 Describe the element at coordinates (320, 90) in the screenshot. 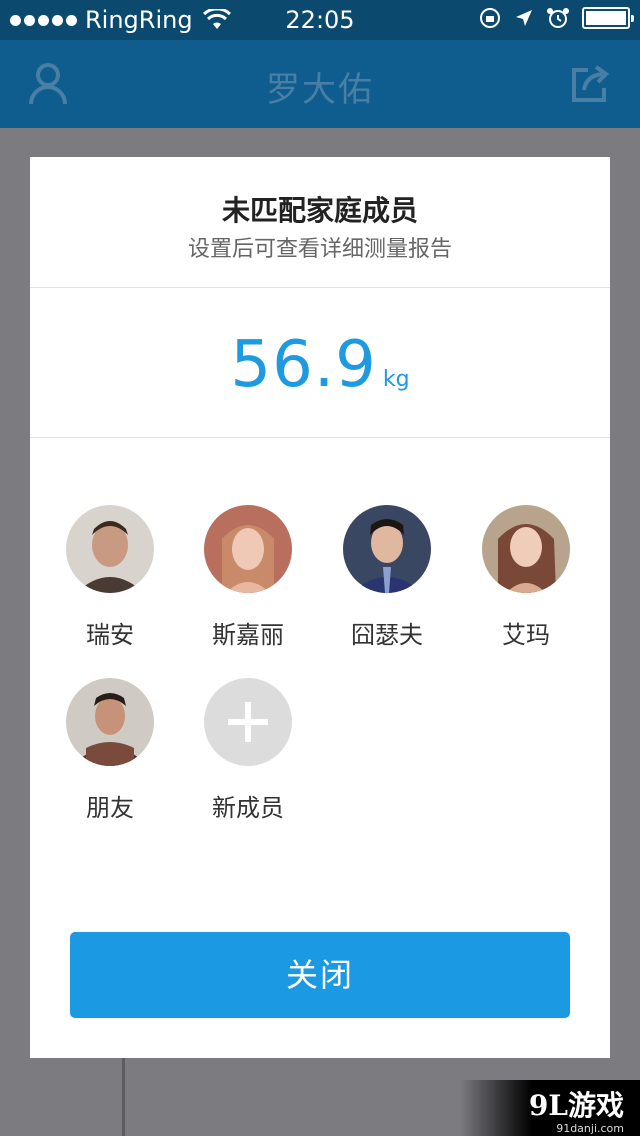

I see `page-title: 罗大佑` at that location.